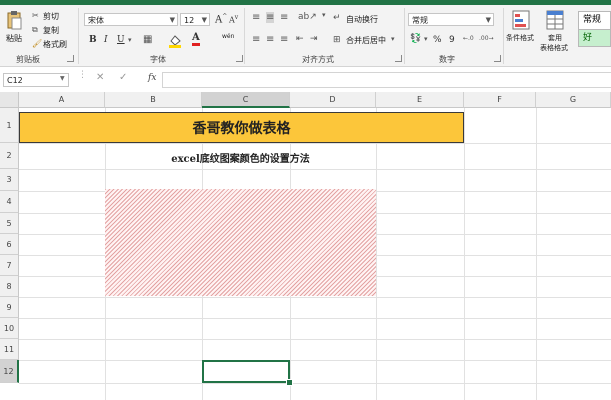 The height and width of the screenshot is (400, 611). I want to click on font-size-value: 12, so click(189, 20).